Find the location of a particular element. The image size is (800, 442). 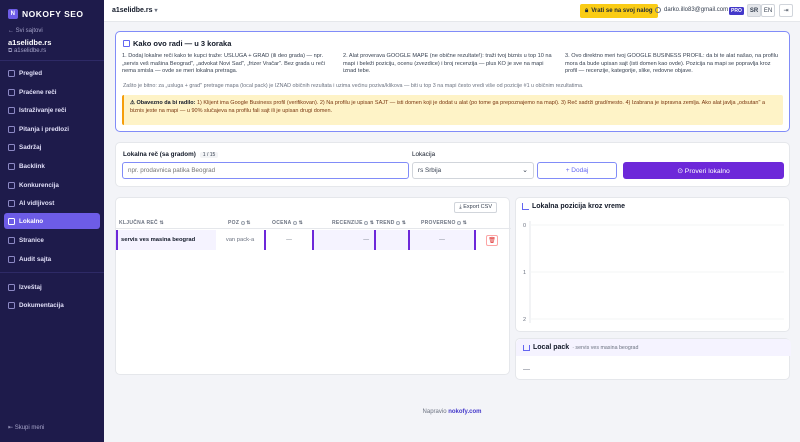

th-keyword: Ključna reč ⇅ is located at coordinates (141, 223).